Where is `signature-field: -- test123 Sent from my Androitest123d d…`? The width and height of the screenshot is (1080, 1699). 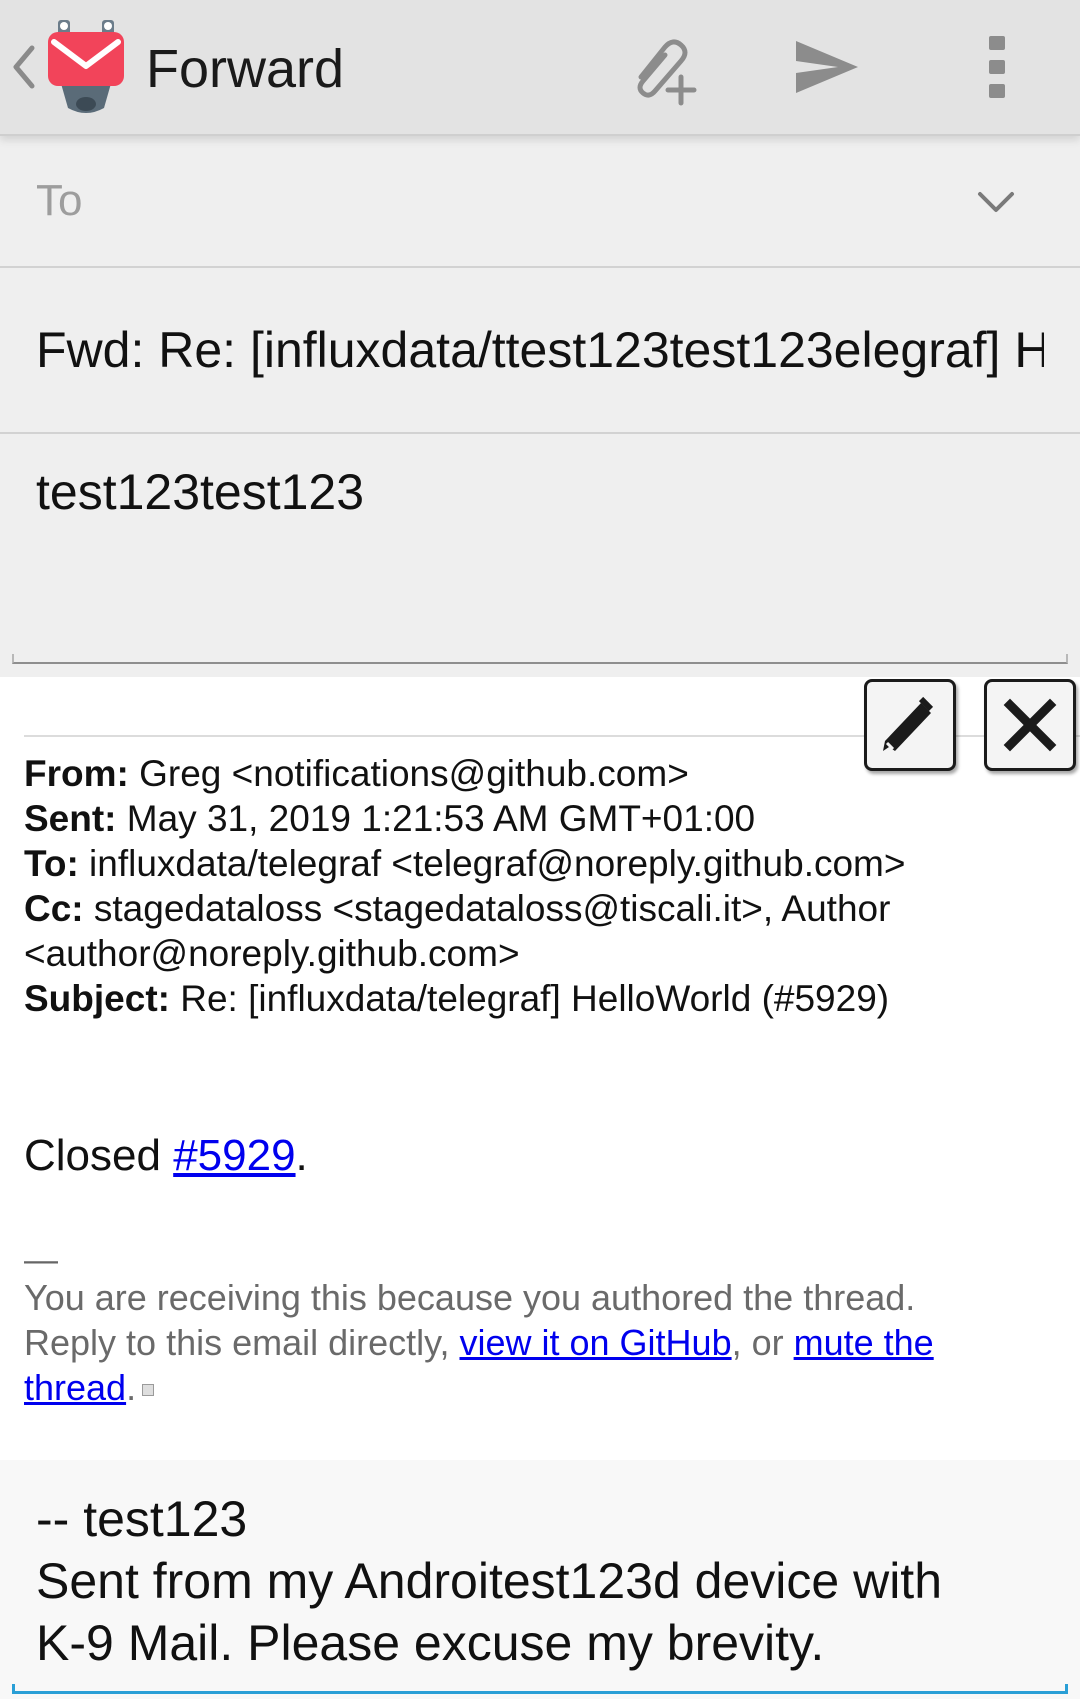
signature-field: -- test123 Sent from my Androitest123d d… is located at coordinates (551, 1581).